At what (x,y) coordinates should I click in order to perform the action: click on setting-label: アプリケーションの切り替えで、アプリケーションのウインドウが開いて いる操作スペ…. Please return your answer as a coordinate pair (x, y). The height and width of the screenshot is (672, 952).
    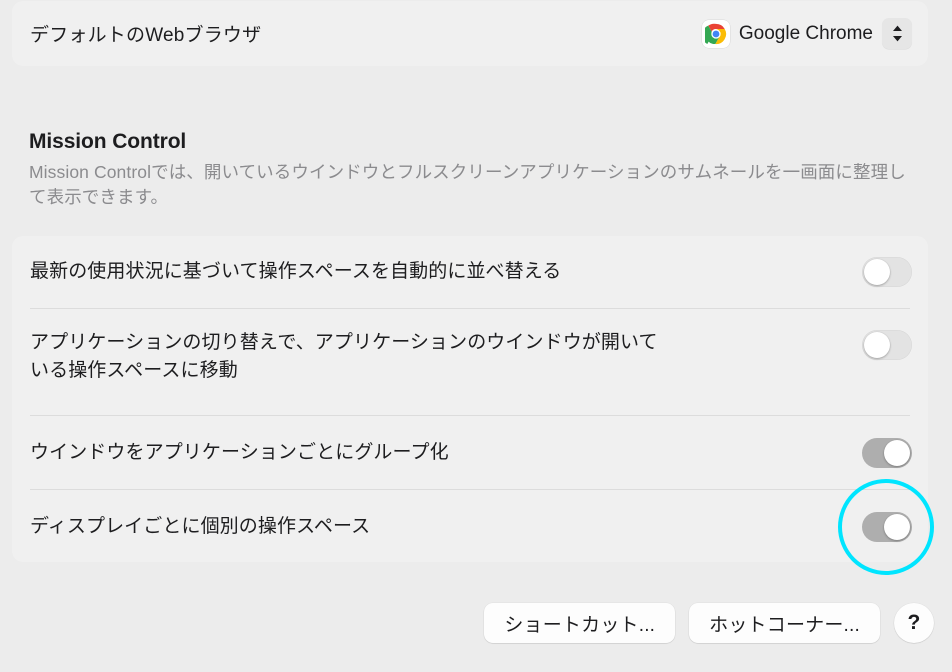
    Looking at the image, I should click on (344, 356).